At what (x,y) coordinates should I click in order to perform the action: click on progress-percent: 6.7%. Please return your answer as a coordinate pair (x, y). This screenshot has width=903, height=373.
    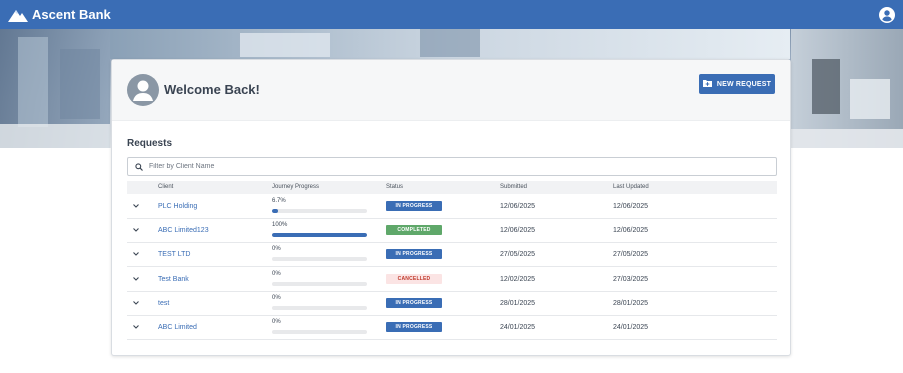
    Looking at the image, I should click on (279, 201).